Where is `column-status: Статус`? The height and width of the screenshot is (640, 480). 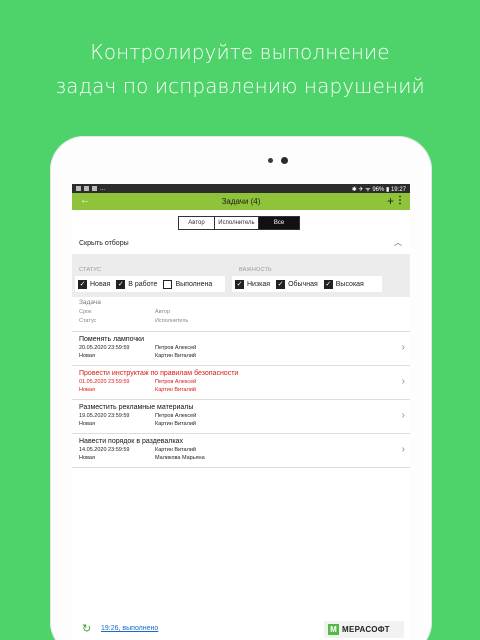 column-status: Статус is located at coordinates (88, 321).